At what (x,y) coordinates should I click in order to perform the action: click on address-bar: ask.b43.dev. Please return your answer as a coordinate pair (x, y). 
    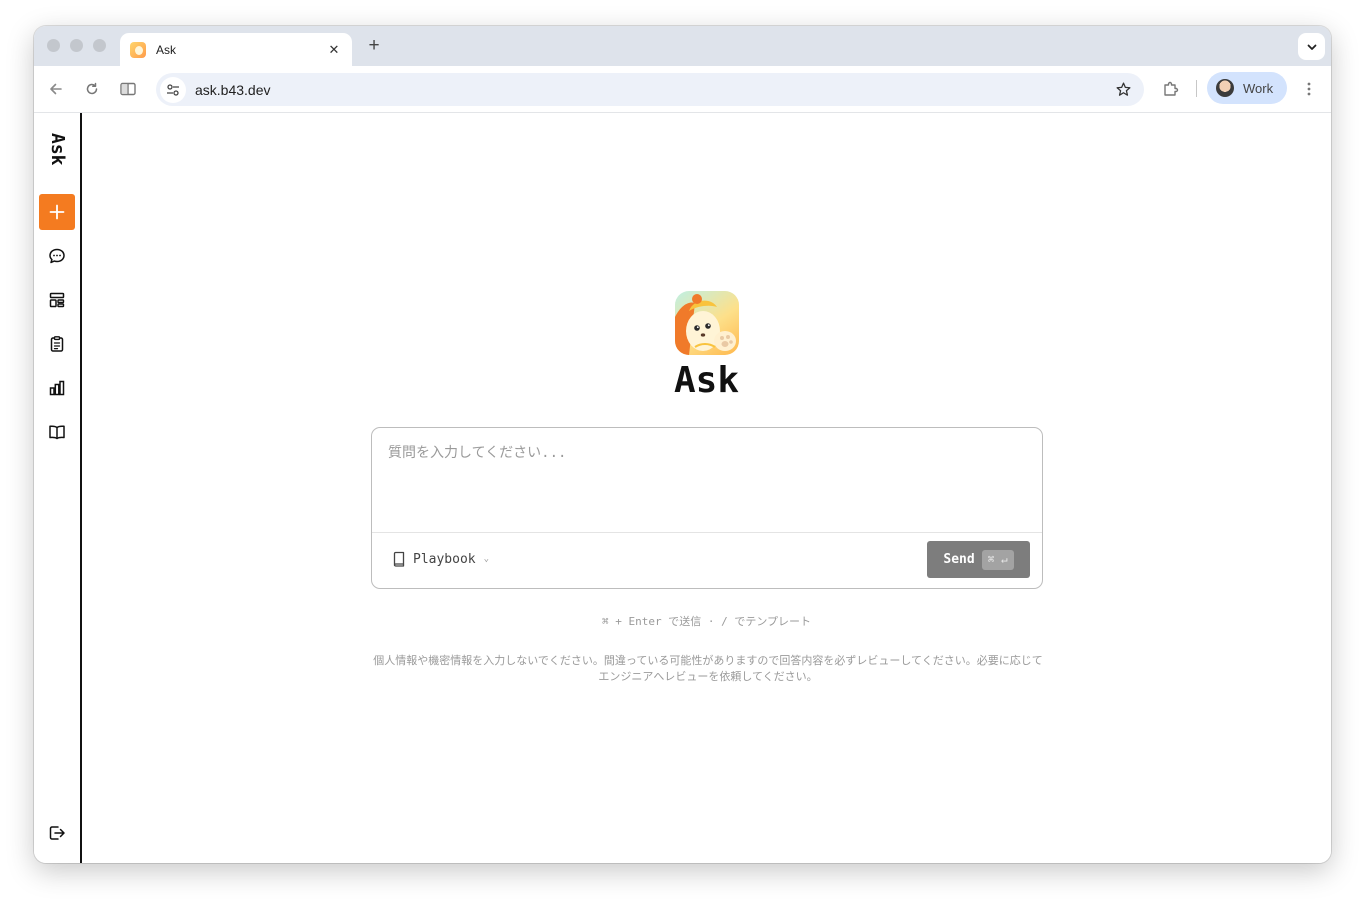
    Looking at the image, I should click on (650, 89).